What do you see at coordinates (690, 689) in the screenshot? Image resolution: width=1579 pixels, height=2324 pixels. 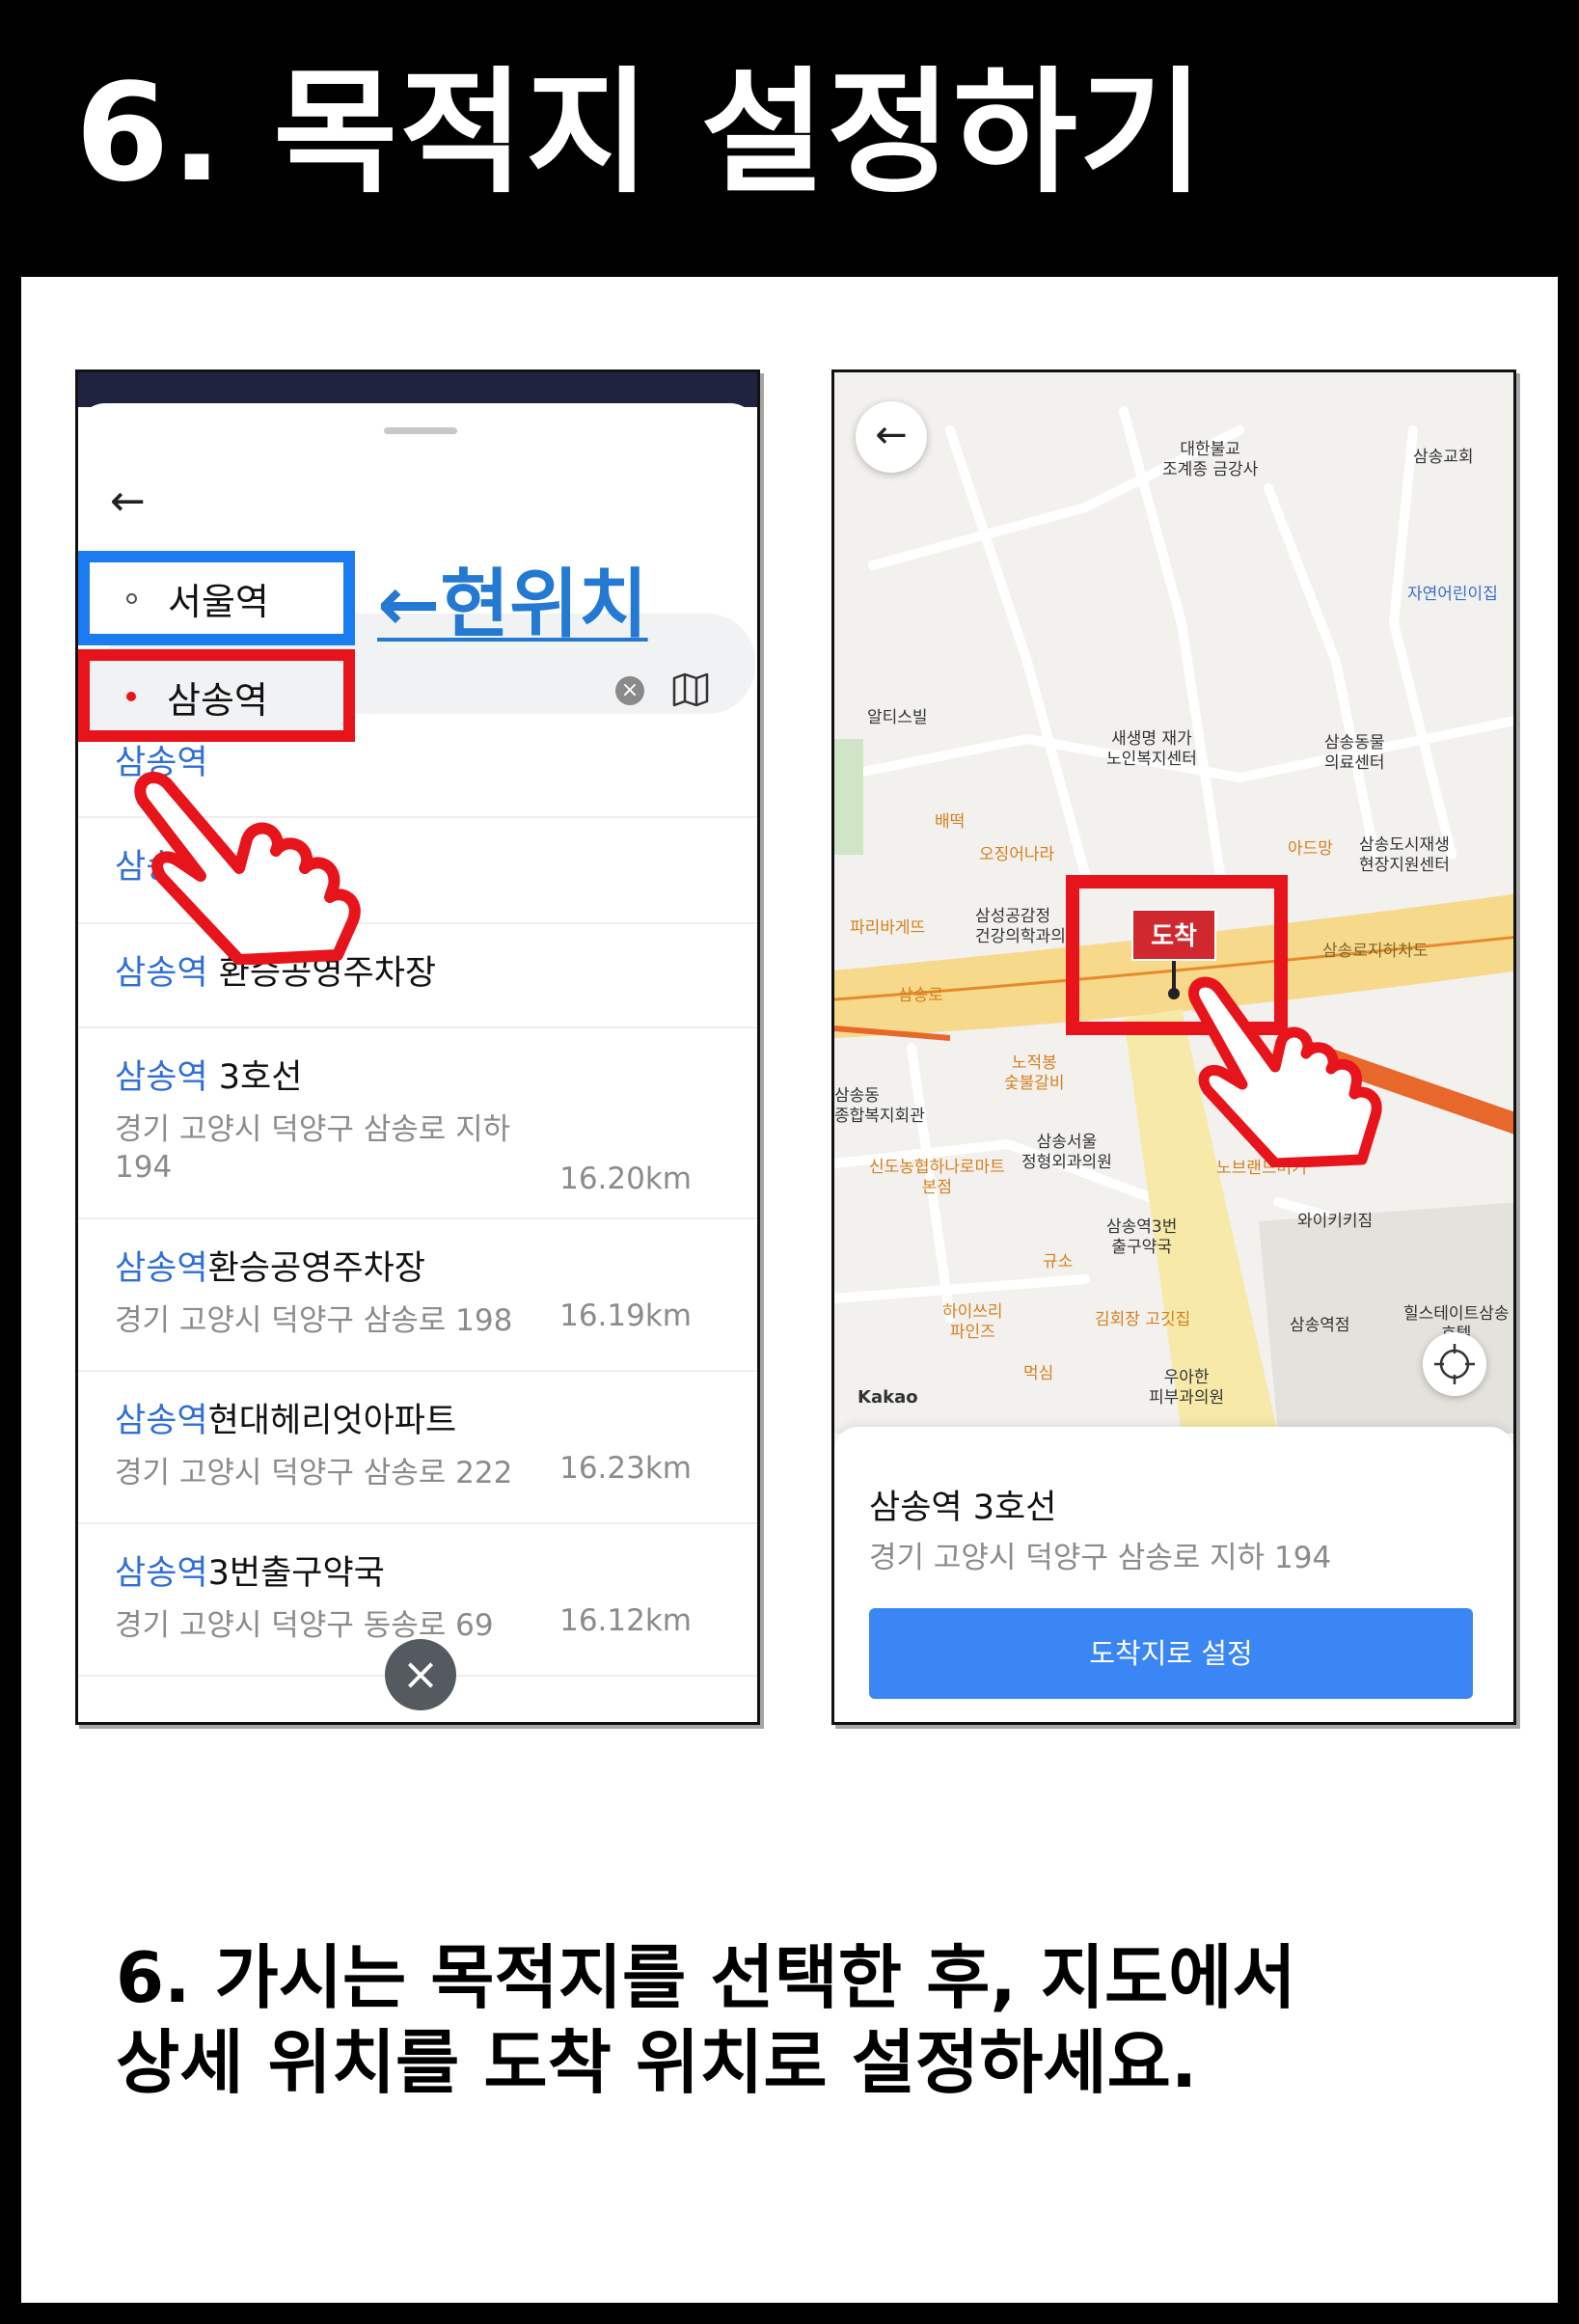 I see `map-icon` at bounding box center [690, 689].